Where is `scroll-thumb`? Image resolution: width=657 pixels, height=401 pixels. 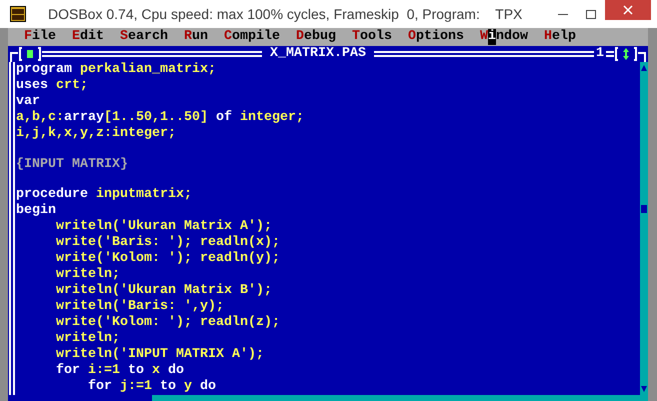
scroll-thumb is located at coordinates (644, 208).